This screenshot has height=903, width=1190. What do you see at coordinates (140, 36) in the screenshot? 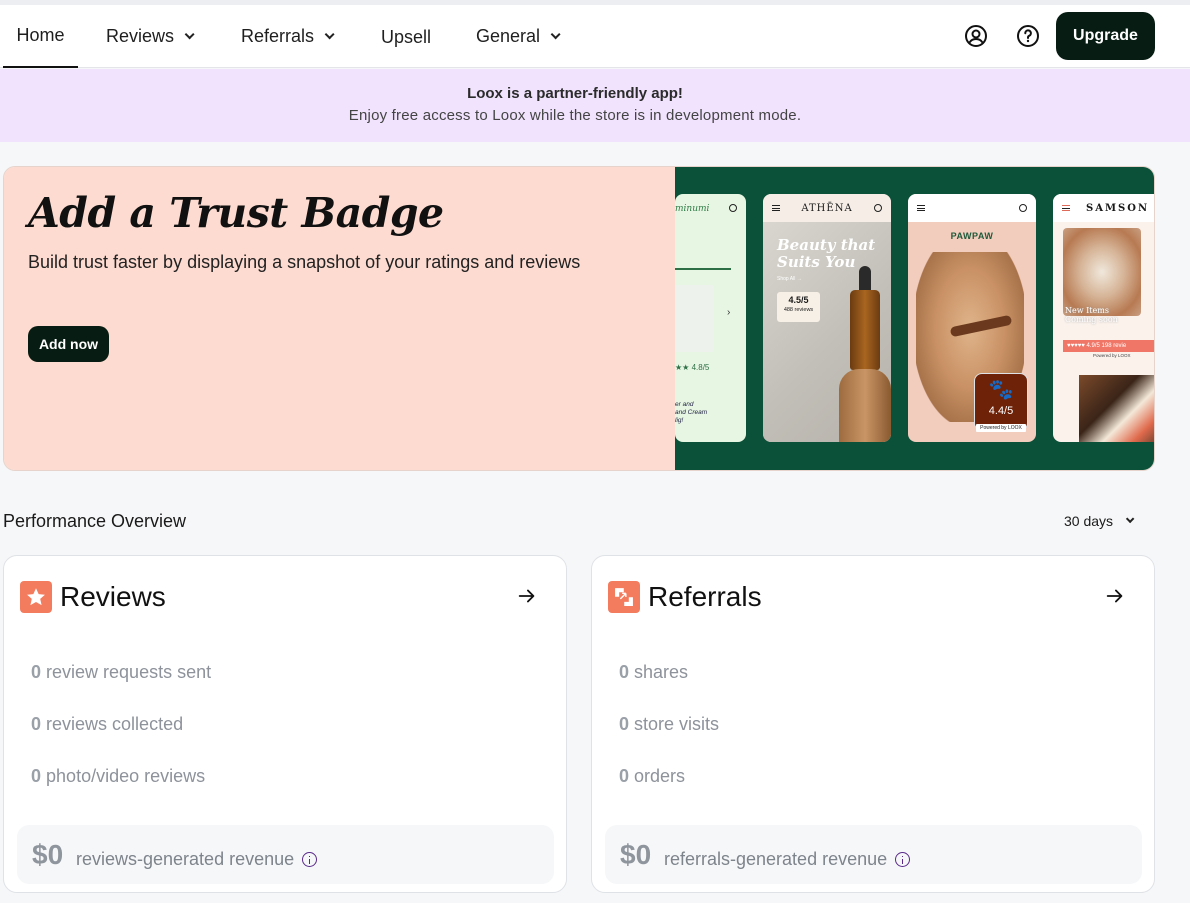
I see `nav-reviews-label: Reviews` at bounding box center [140, 36].